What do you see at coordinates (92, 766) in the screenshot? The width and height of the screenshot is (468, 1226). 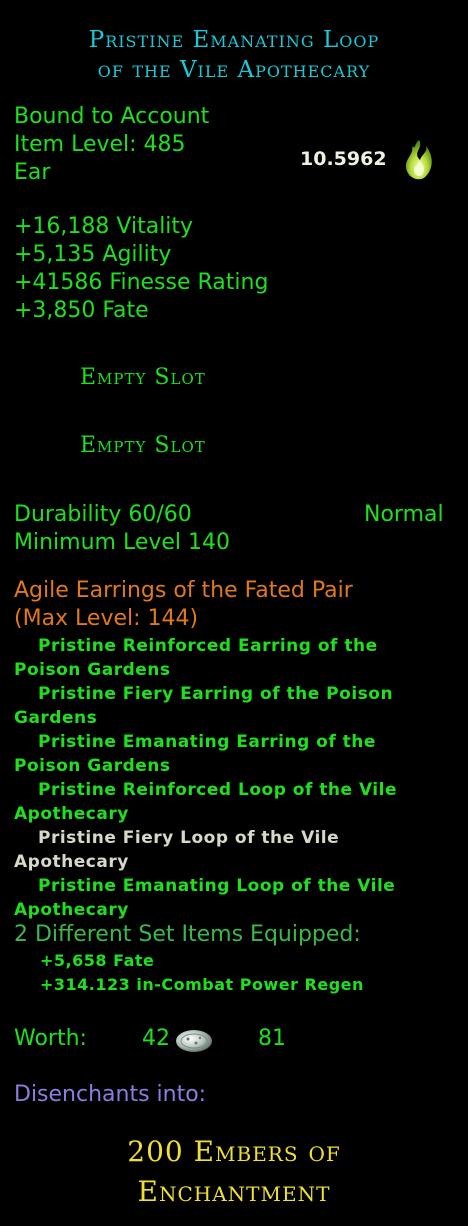 I see `set-item-3-line2: Poison Gardens` at bounding box center [92, 766].